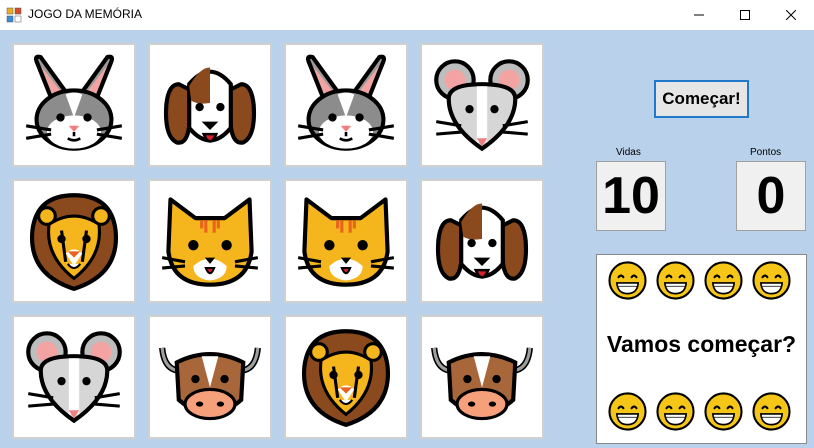 The image size is (814, 448). Describe the element at coordinates (766, 152) in the screenshot. I see `points-label: Pontos` at that location.